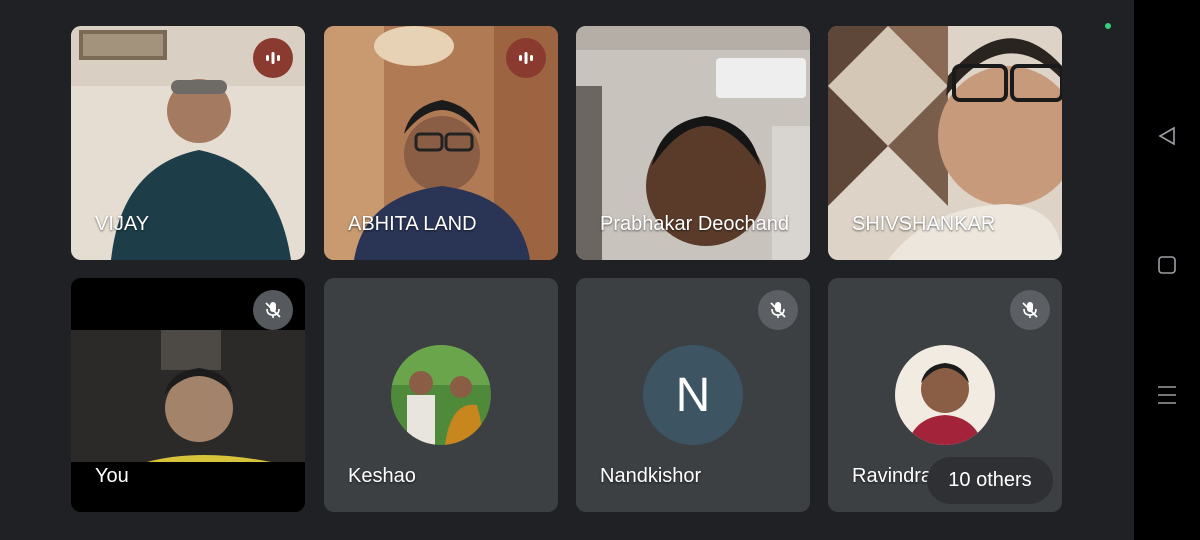 This screenshot has width=1200, height=540. I want to click on avatar: N, so click(693, 395).